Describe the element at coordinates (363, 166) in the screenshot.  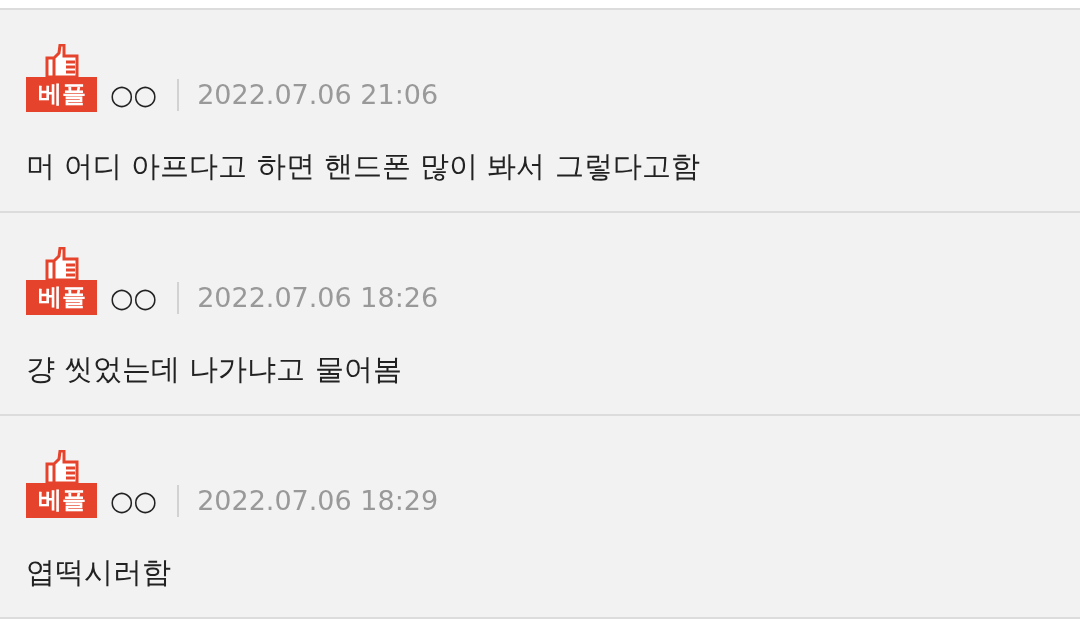
I see `comment-text: 머 어디 아프다고 하면 핸드폰 많이 봐서 그렇다고함` at that location.